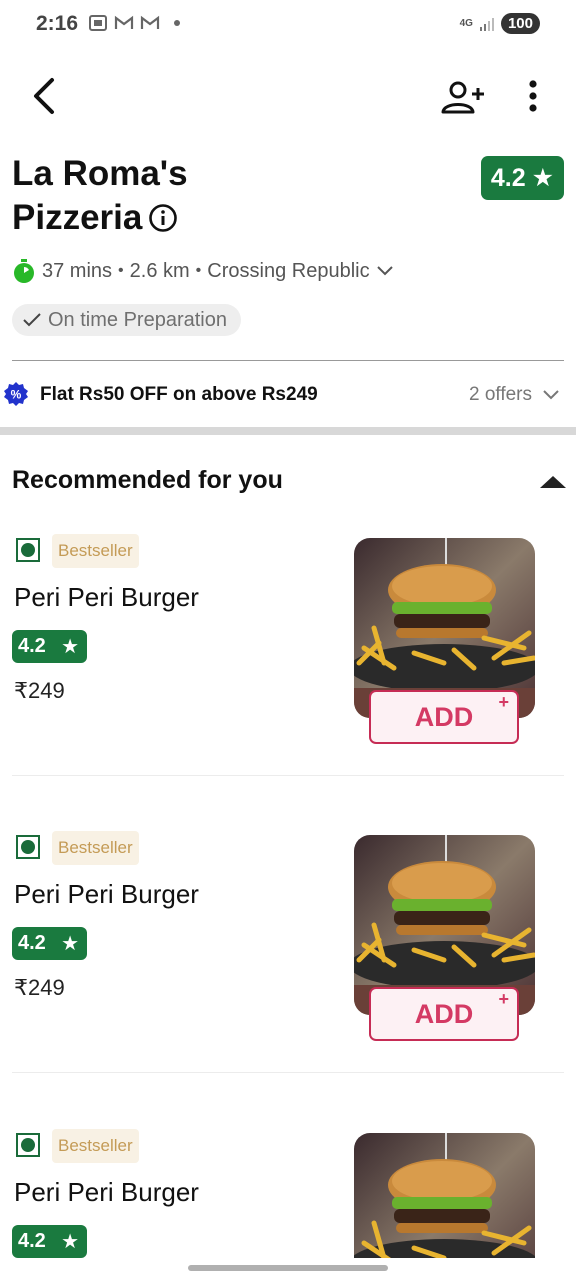 The width and height of the screenshot is (576, 1280). I want to click on restaurant-rating-badge: 4.2 ★, so click(522, 178).